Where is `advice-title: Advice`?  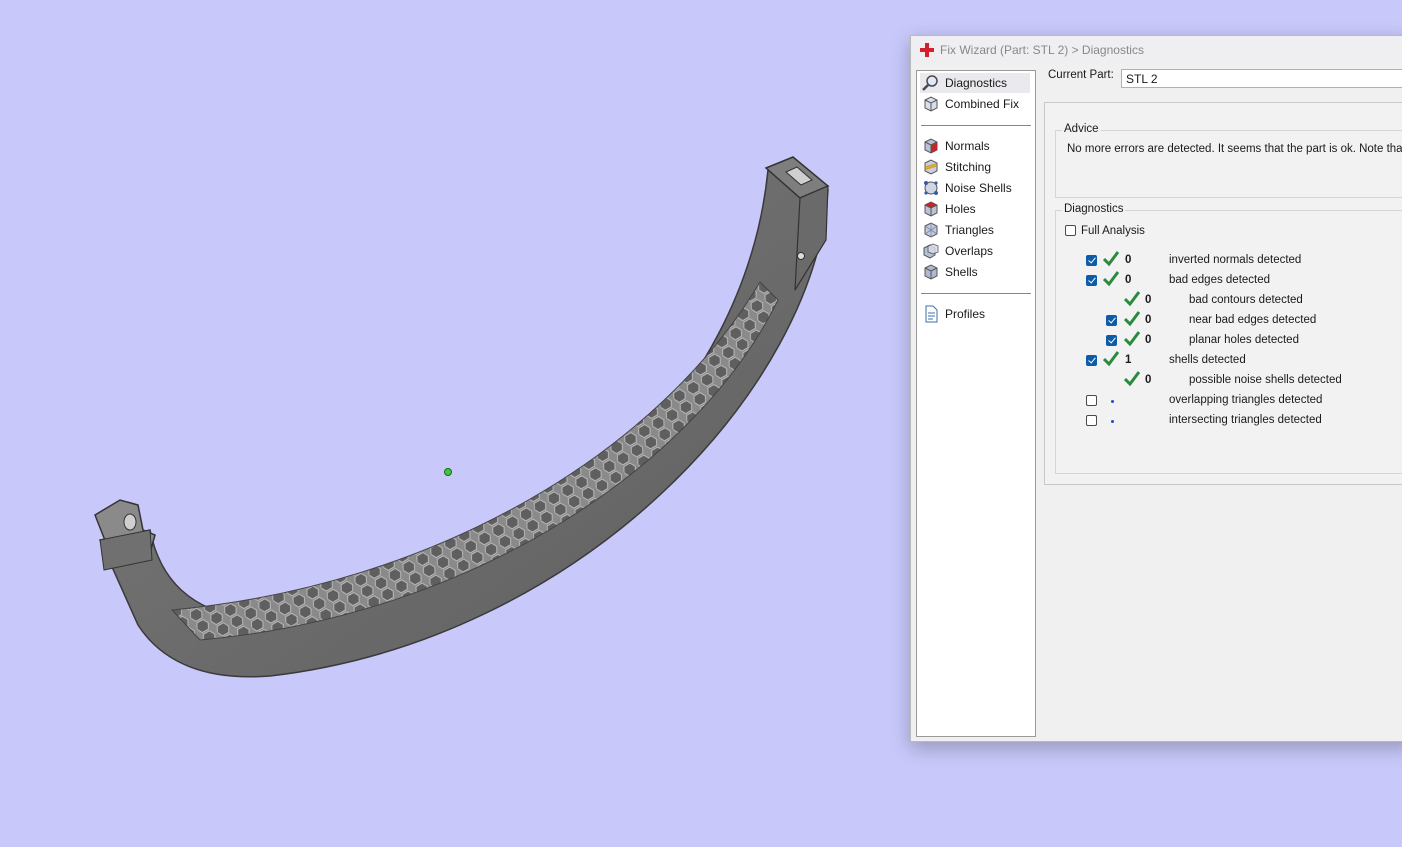
advice-title: Advice is located at coordinates (1081, 129).